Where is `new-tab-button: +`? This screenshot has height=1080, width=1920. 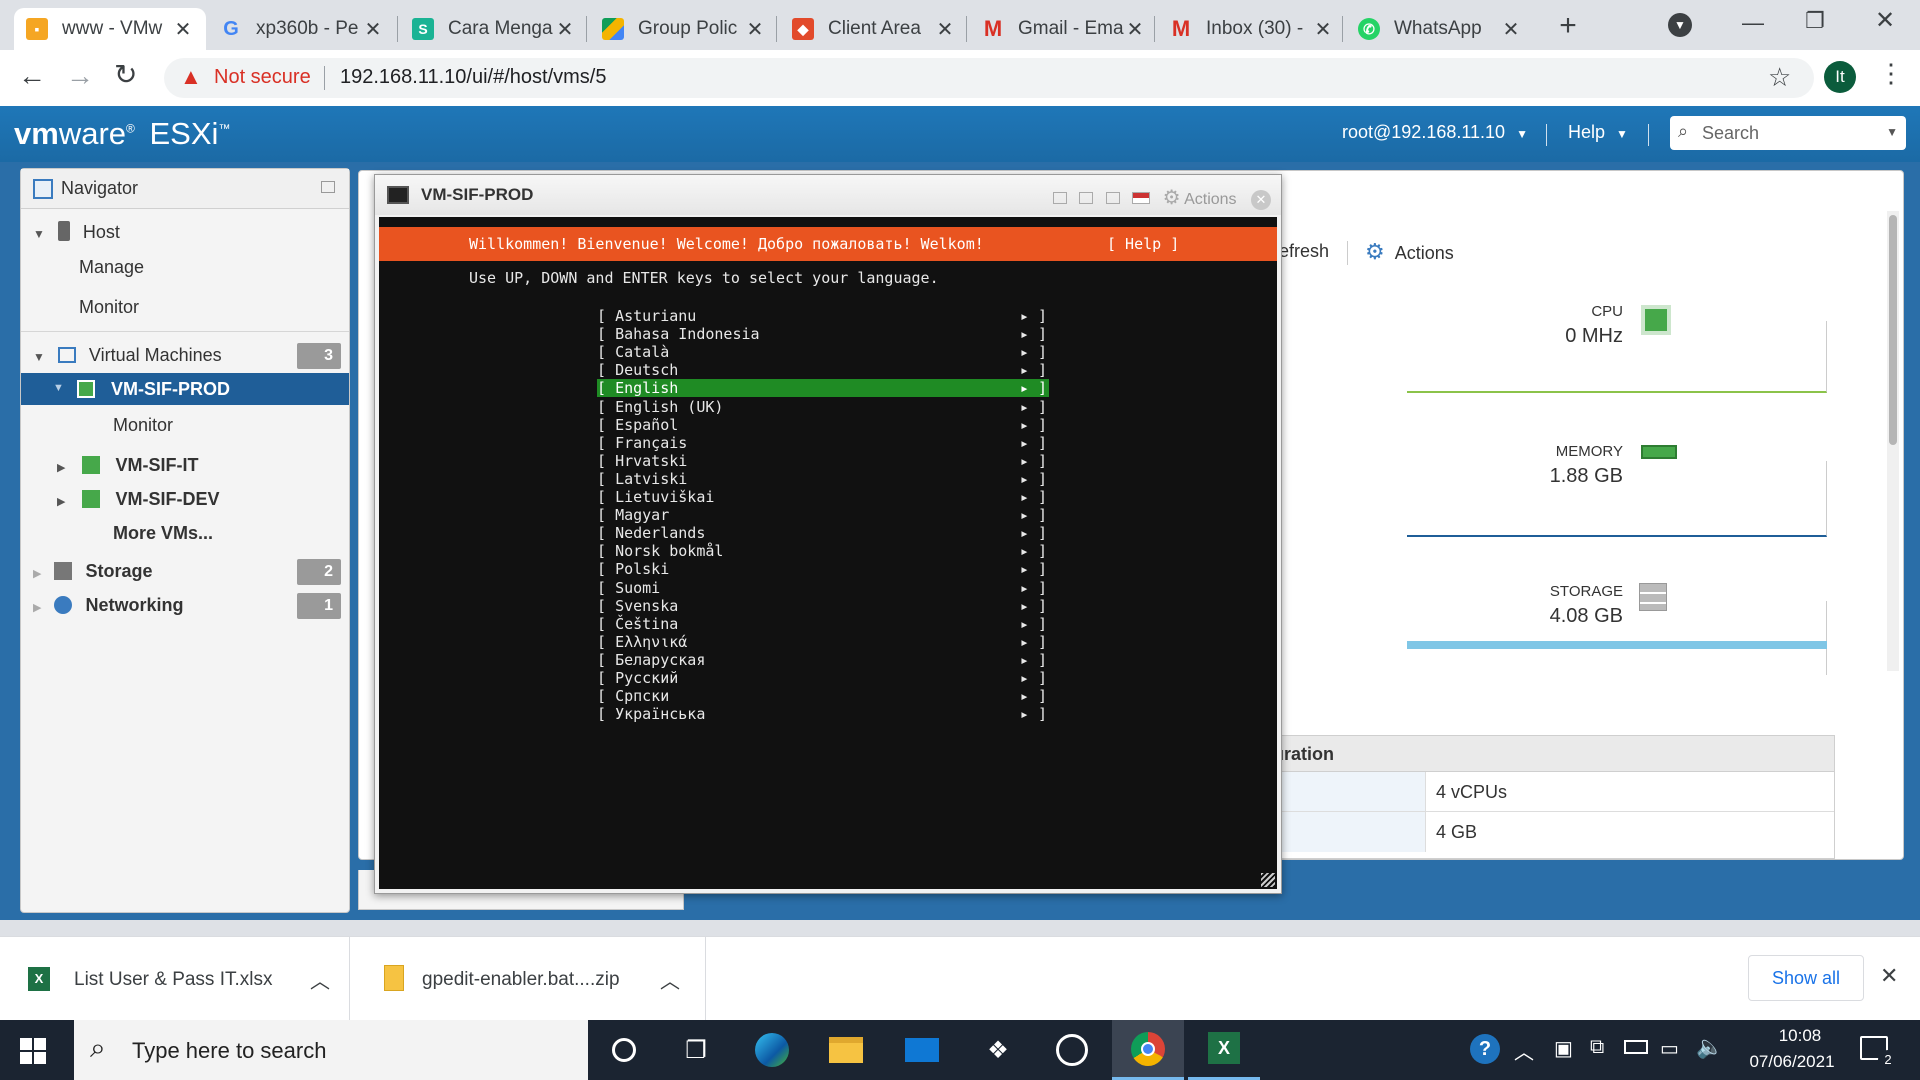
new-tab-button: + is located at coordinates (1568, 26).